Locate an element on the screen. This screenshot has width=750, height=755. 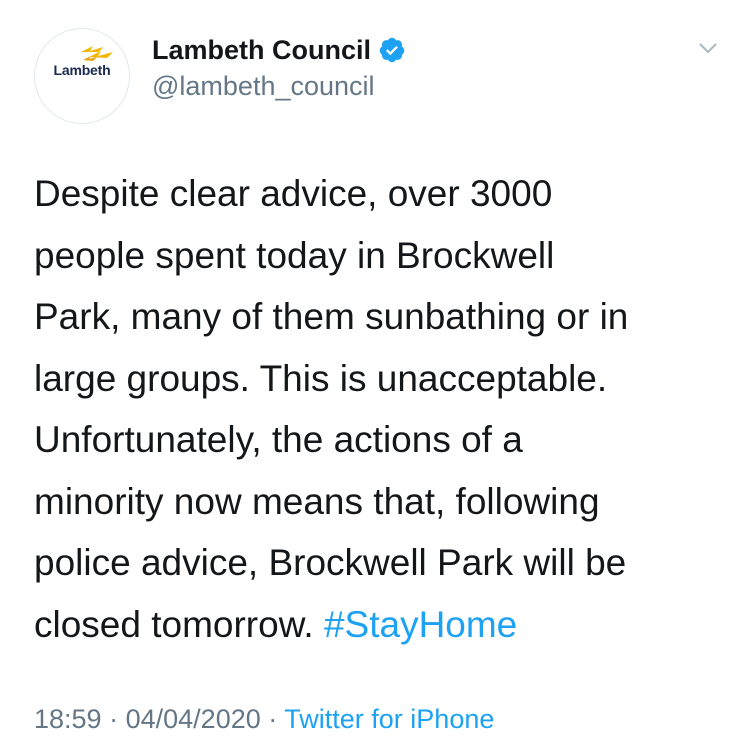
tweet-source-link: Twitter for iPhone is located at coordinates (389, 719).